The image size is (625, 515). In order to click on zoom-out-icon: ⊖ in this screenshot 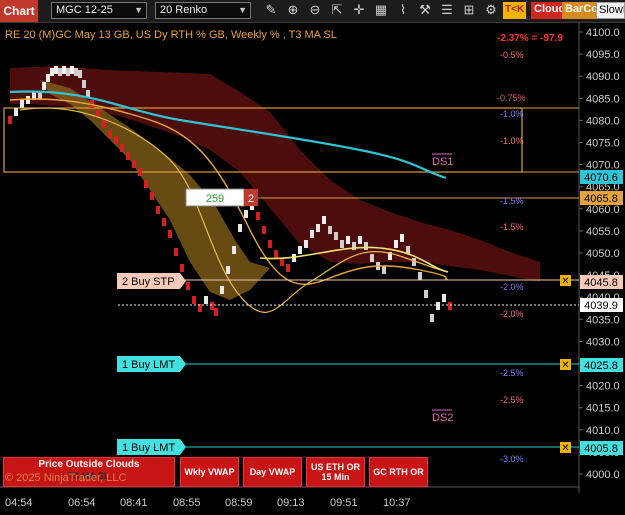, I will do `click(315, 10)`.